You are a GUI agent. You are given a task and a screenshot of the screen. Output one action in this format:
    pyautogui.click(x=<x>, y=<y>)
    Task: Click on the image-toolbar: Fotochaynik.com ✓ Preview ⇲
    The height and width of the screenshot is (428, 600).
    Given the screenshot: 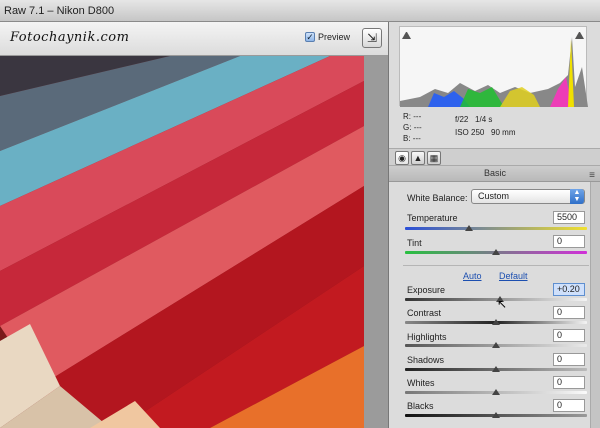 What is the action you would take?
    pyautogui.click(x=194, y=39)
    